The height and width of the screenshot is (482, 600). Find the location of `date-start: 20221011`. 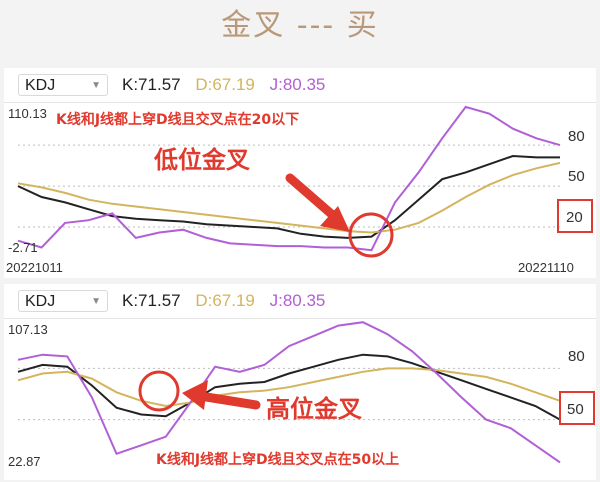

date-start: 20221011 is located at coordinates (34, 267).